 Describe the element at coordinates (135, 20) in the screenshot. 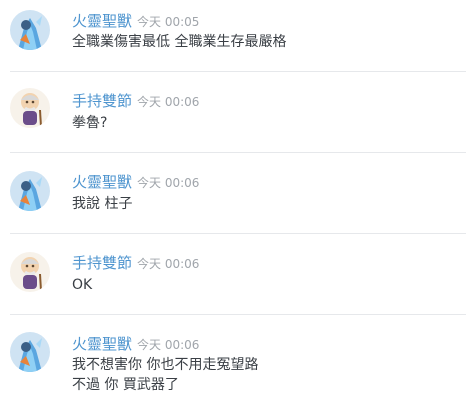

I see `message-header: 火靈聖獸 今天 00:05` at that location.